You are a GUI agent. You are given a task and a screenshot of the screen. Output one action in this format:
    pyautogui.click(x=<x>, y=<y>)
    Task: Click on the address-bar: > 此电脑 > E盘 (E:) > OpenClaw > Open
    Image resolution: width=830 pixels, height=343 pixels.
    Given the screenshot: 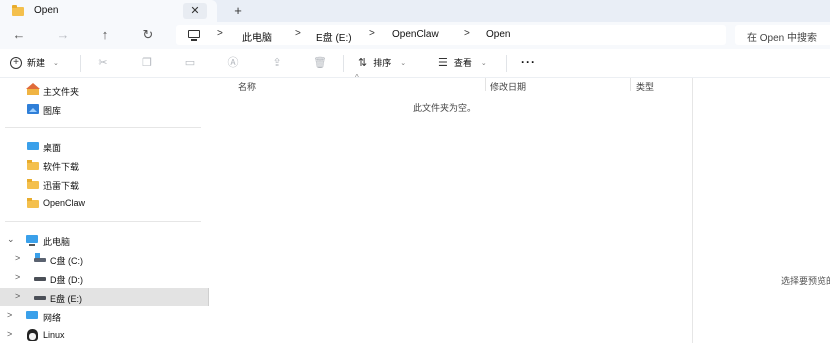 What is the action you would take?
    pyautogui.click(x=451, y=35)
    